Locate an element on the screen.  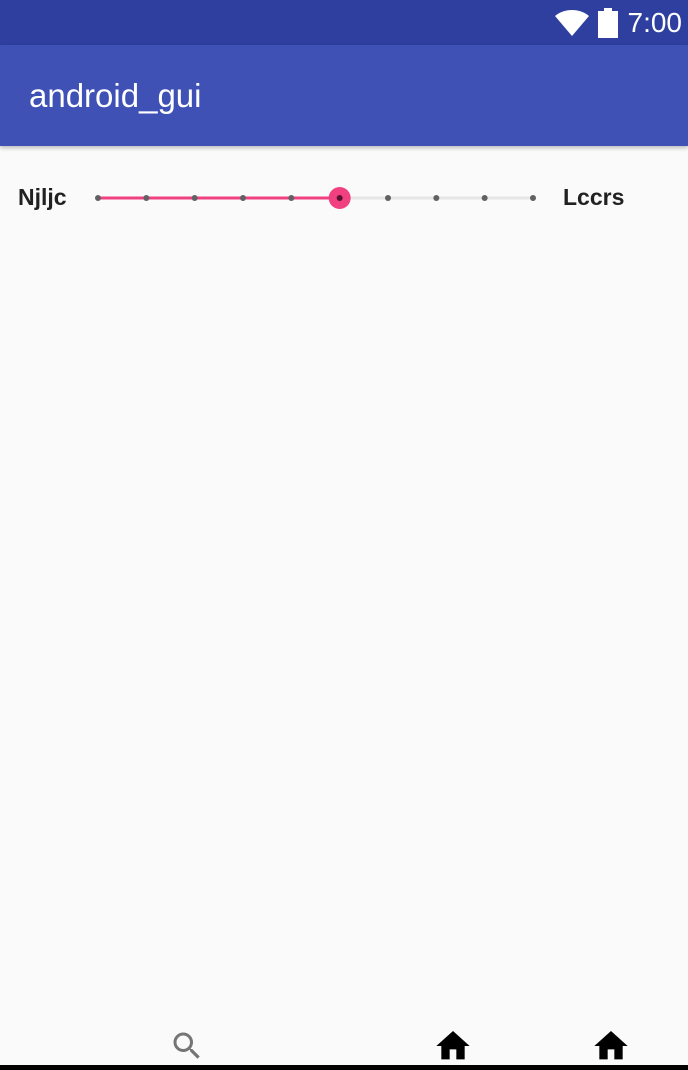
slider-min-label: Njljc is located at coordinates (42, 197).